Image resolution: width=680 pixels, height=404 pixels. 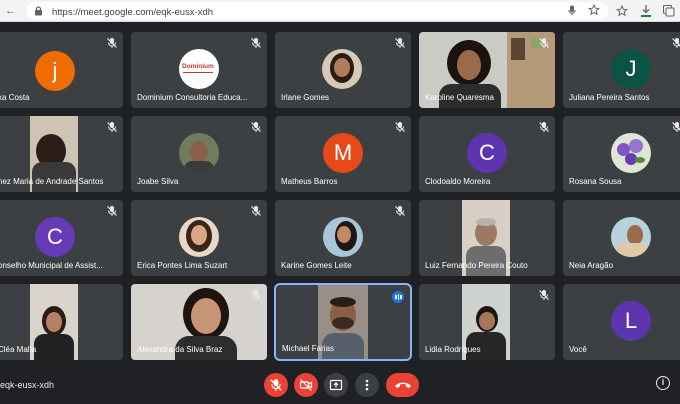 I want to click on participant-video, so click(x=54, y=322).